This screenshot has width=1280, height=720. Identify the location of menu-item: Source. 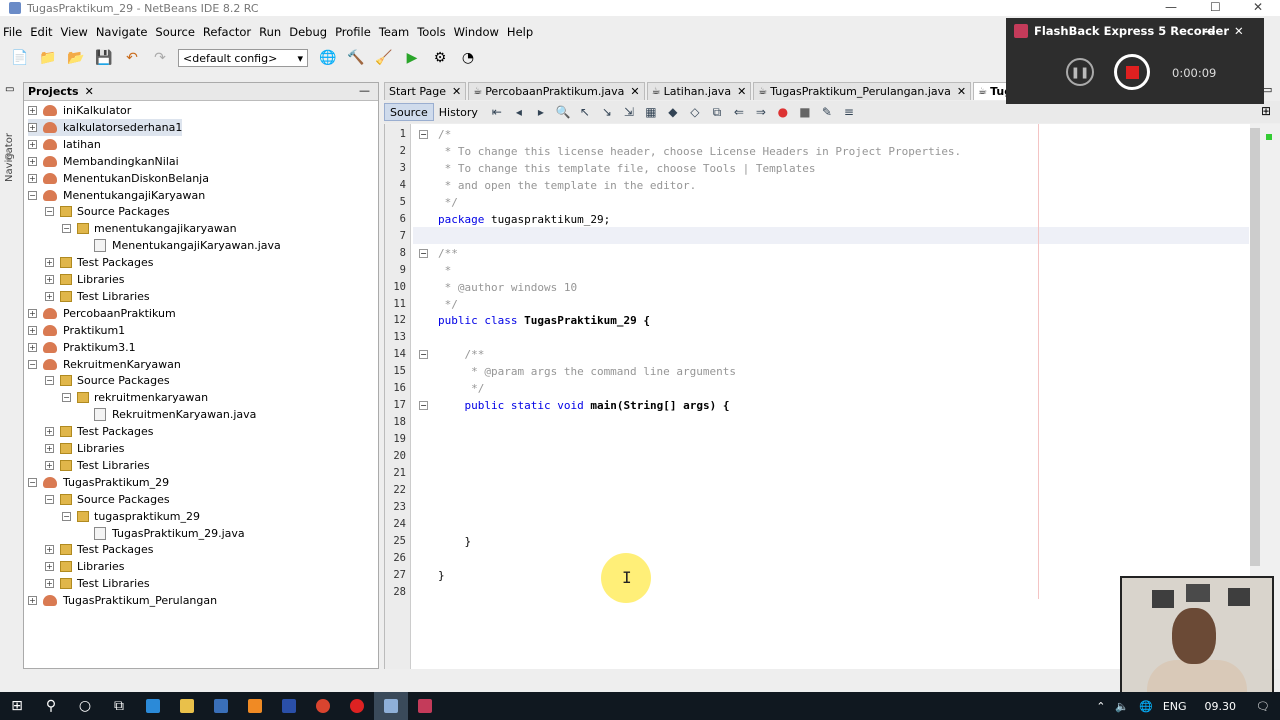
(175, 32).